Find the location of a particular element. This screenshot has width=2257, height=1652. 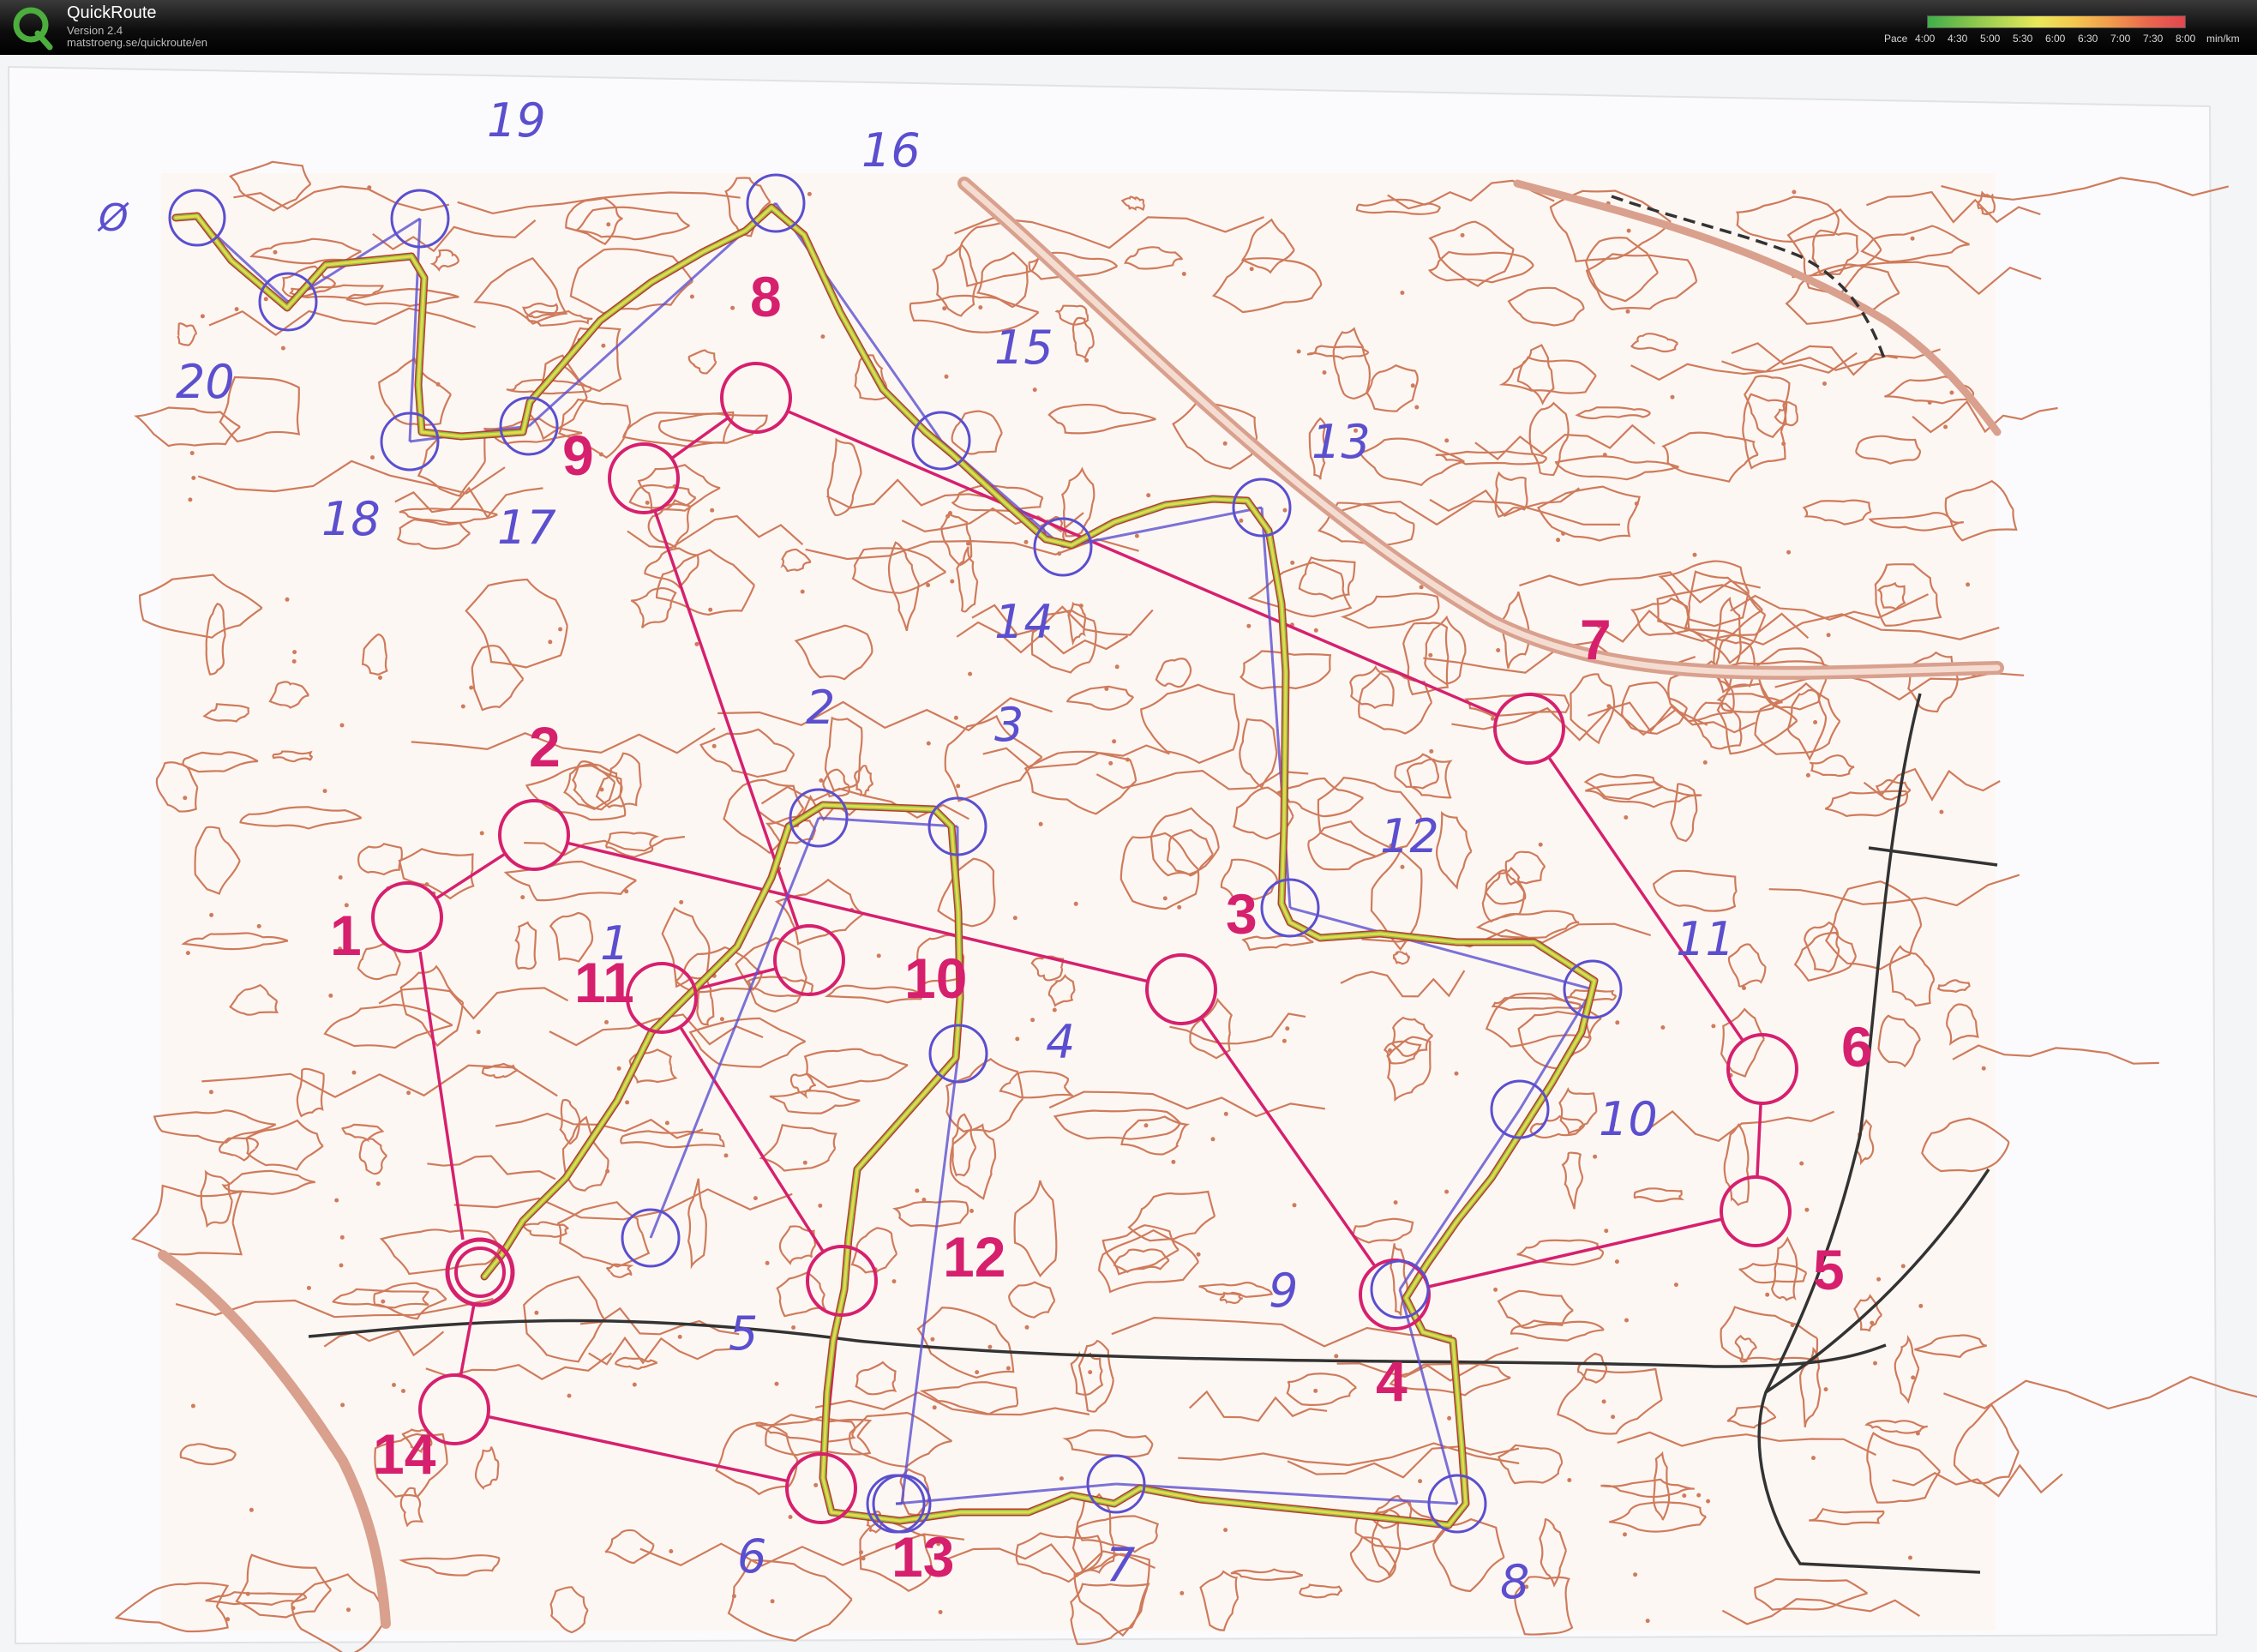

handdrawn-number: 15 is located at coordinates (1023, 348).